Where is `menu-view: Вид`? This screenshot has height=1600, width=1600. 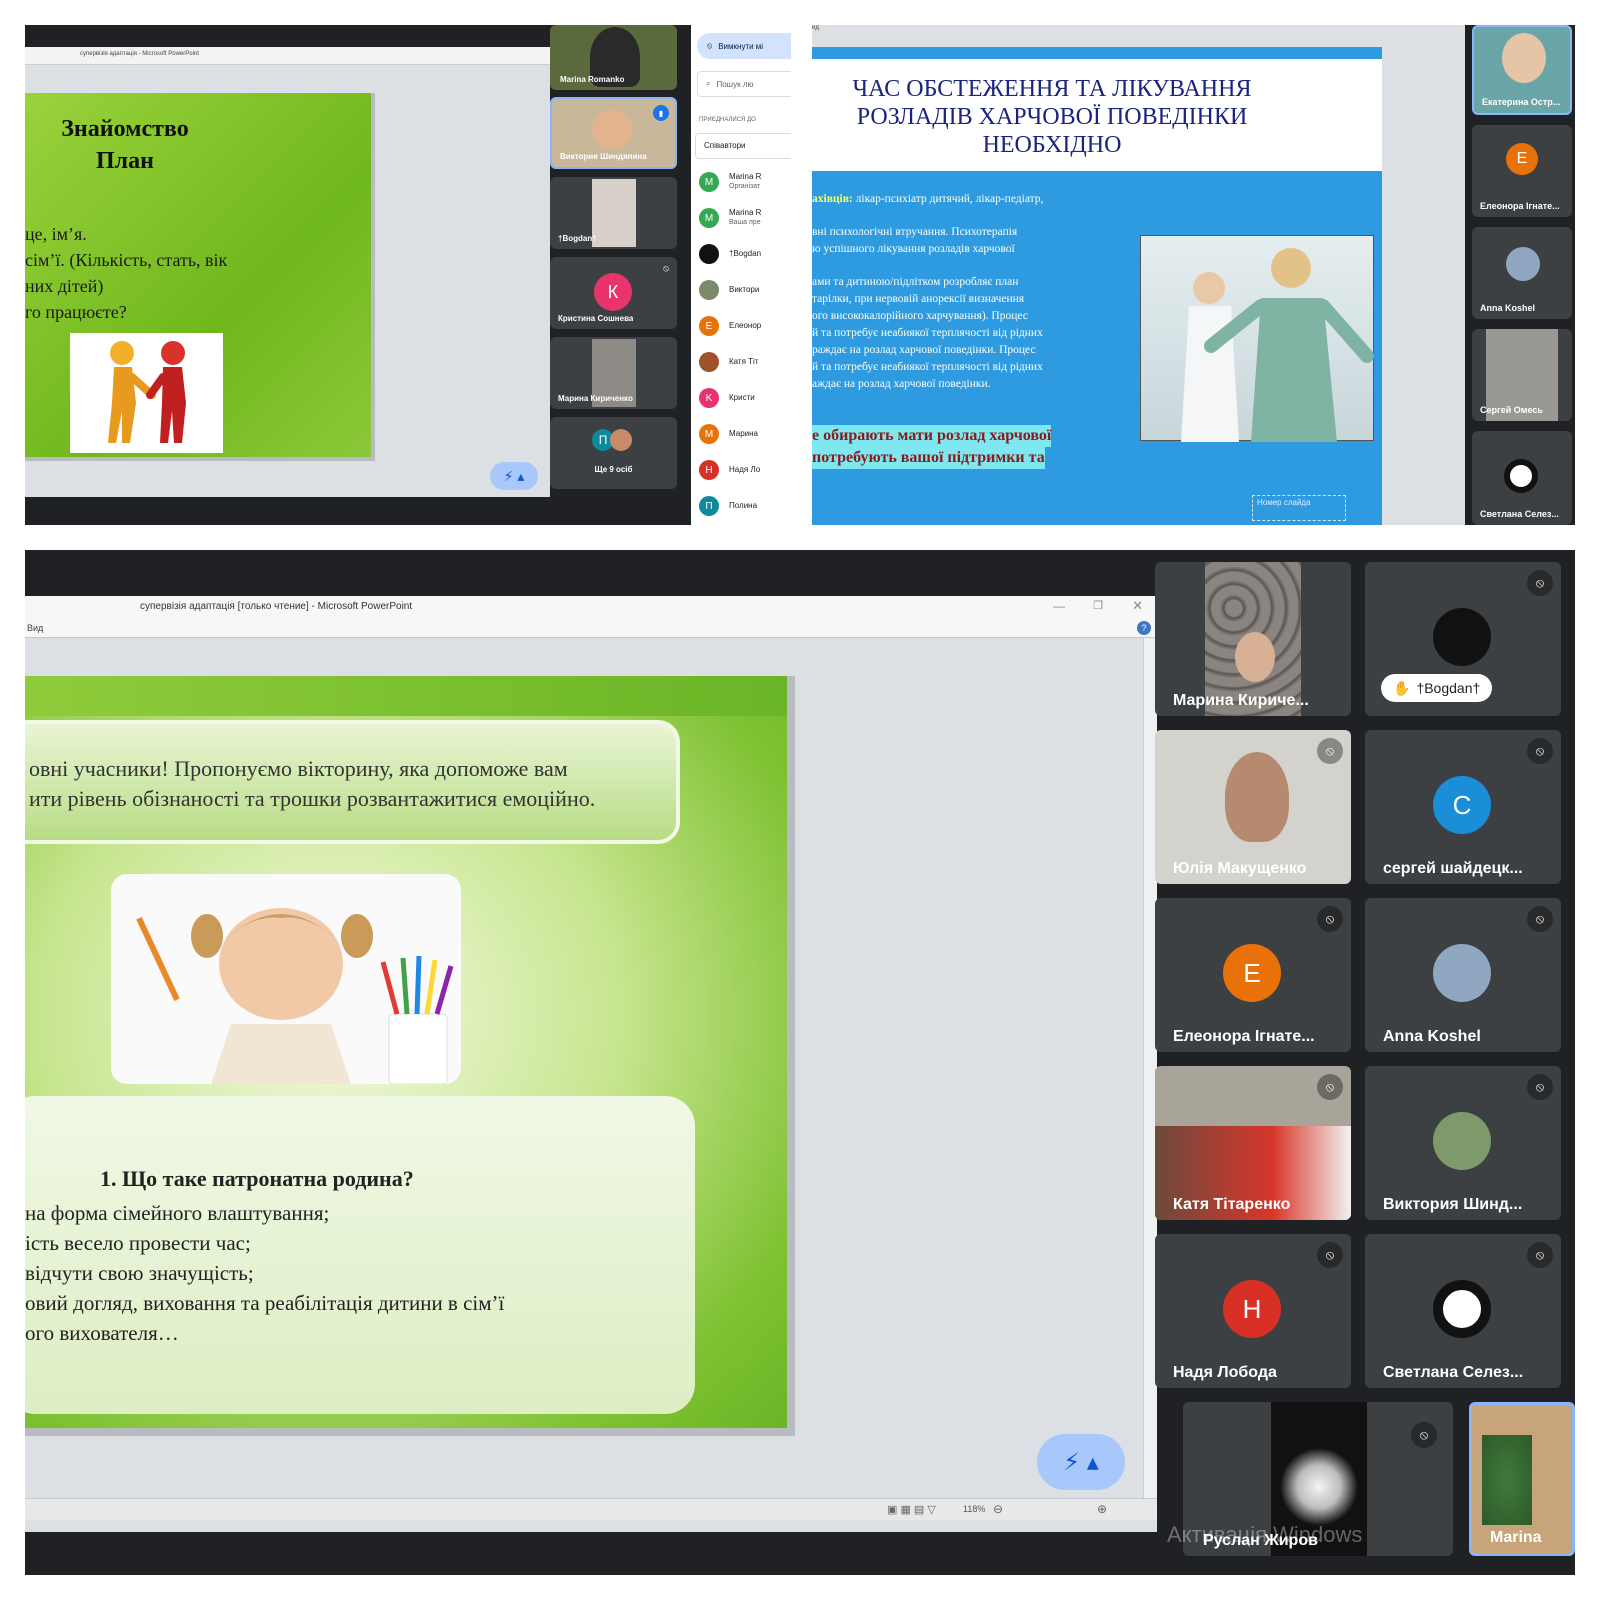
menu-view: Вид is located at coordinates (35, 628).